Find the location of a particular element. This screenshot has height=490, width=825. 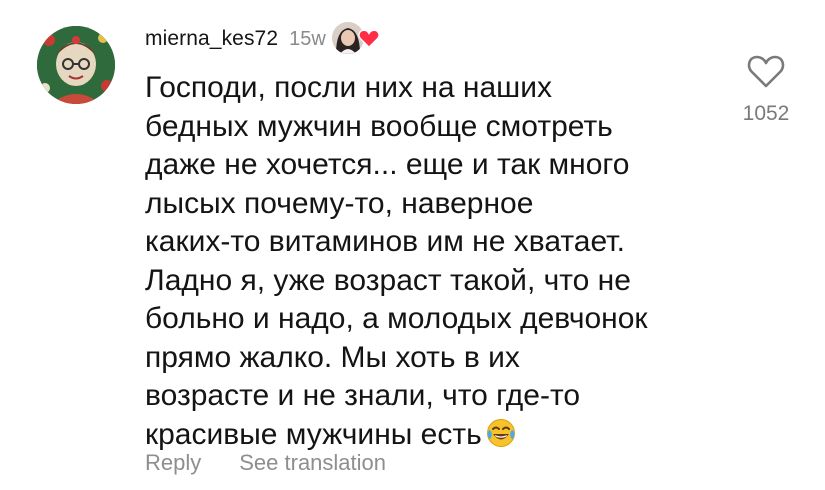

like-column: 1052 is located at coordinates (766, 89).